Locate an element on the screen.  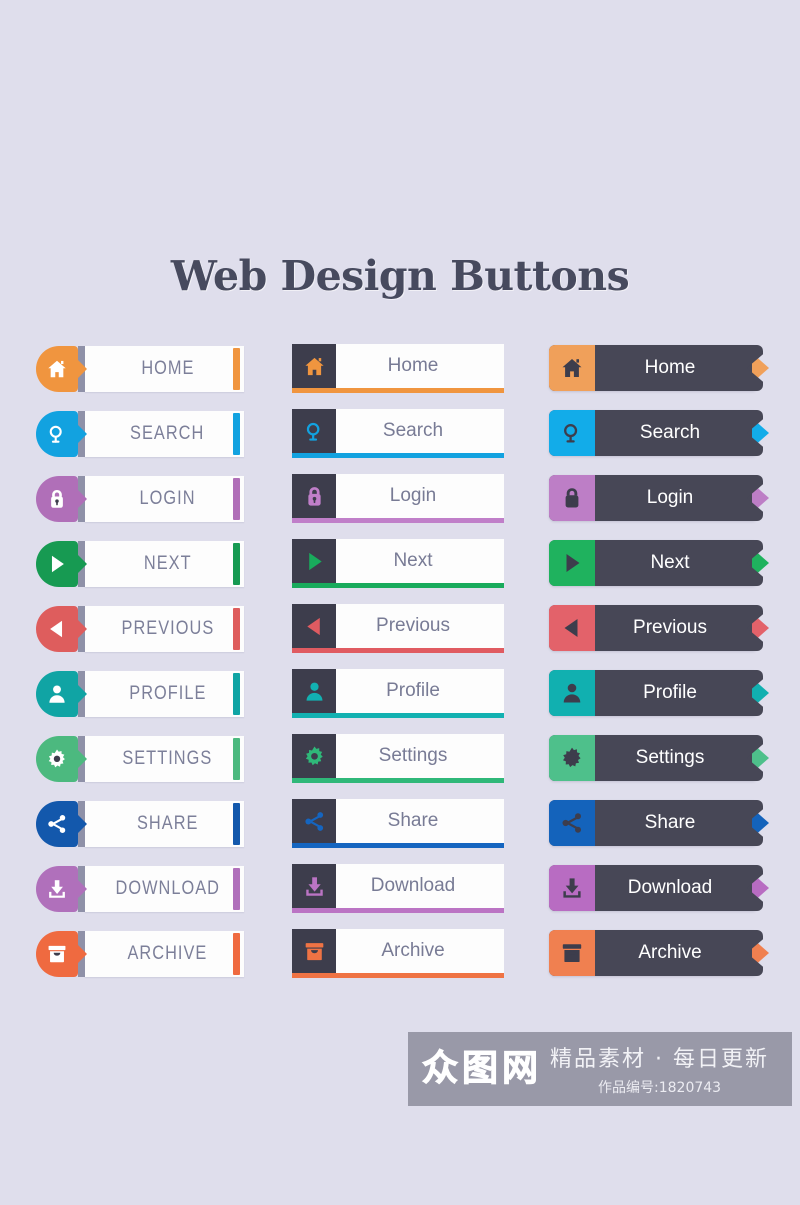
button-label: PREVIOUS is located at coordinates (167, 628).